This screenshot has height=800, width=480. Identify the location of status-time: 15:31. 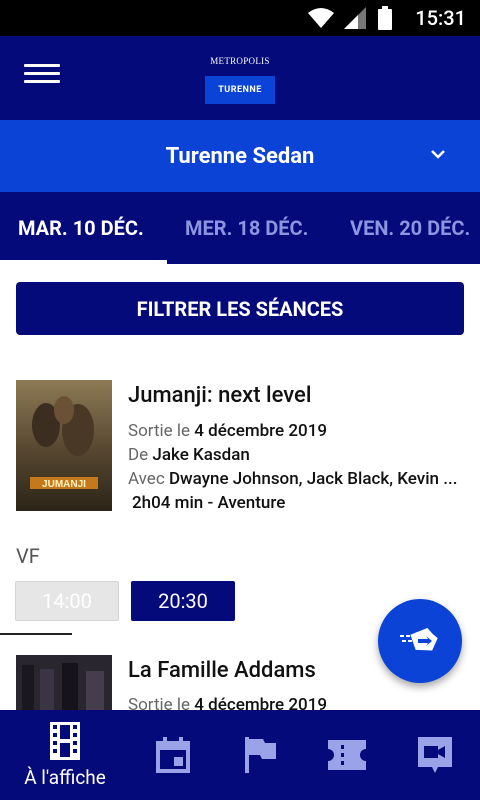
(440, 18).